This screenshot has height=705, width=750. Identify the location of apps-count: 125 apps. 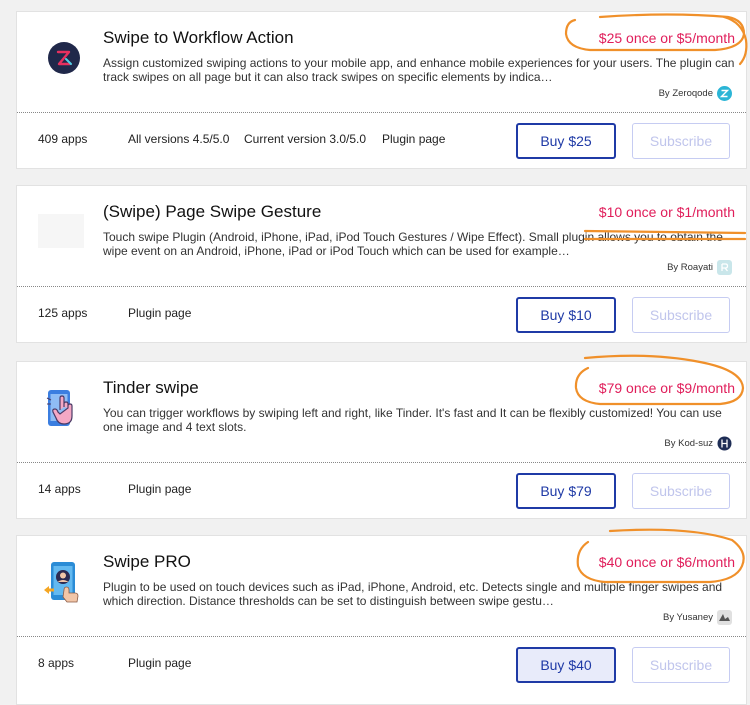
(63, 313).